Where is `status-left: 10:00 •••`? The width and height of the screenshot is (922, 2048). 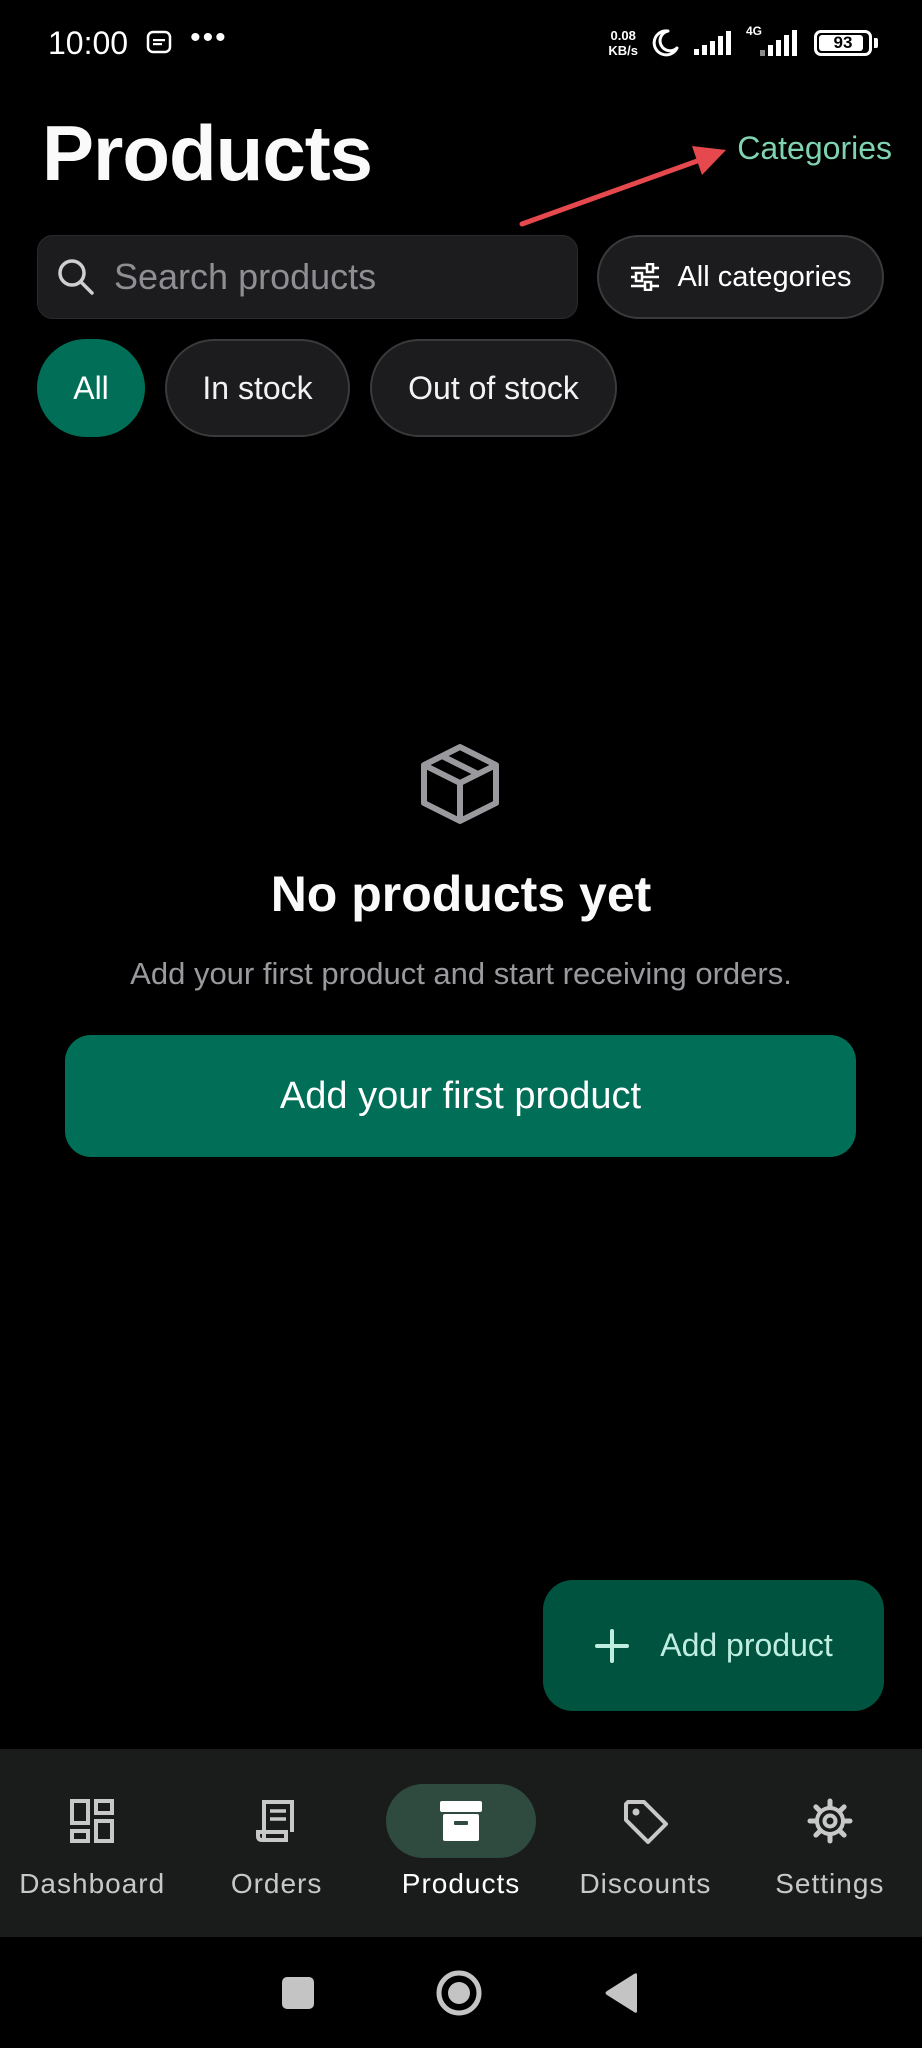
status-left: 10:00 ••• is located at coordinates (138, 41).